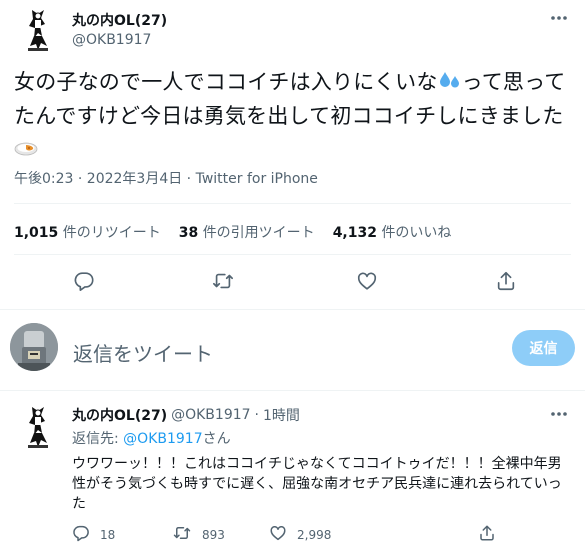 The width and height of the screenshot is (585, 551). I want to click on tweet-actions, so click(292, 282).